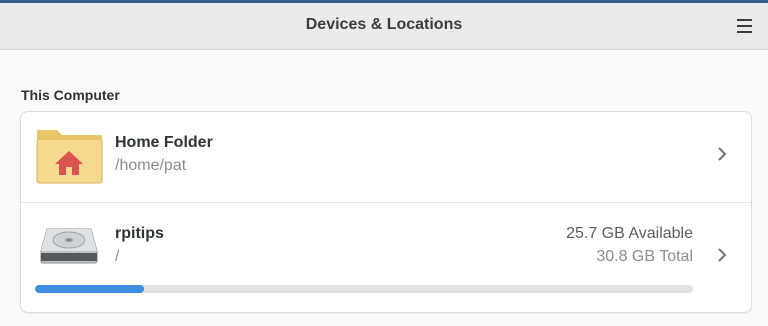 The width and height of the screenshot is (768, 326). What do you see at coordinates (644, 256) in the screenshot?
I see `total-space: 30.8 GB Total` at bounding box center [644, 256].